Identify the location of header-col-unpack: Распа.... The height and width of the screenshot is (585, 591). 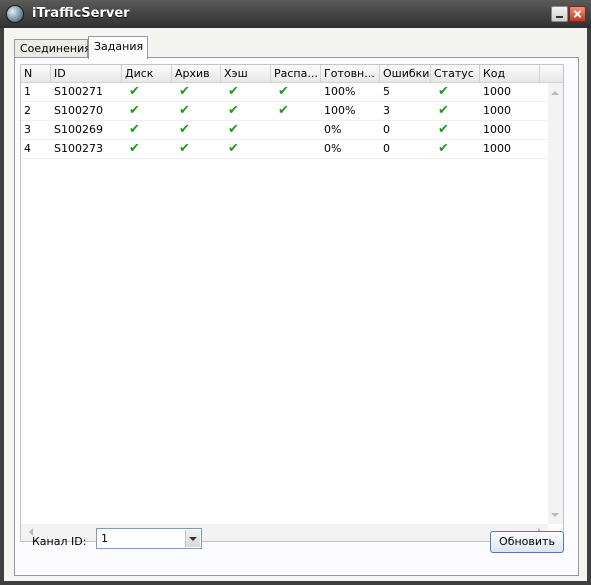
(296, 73).